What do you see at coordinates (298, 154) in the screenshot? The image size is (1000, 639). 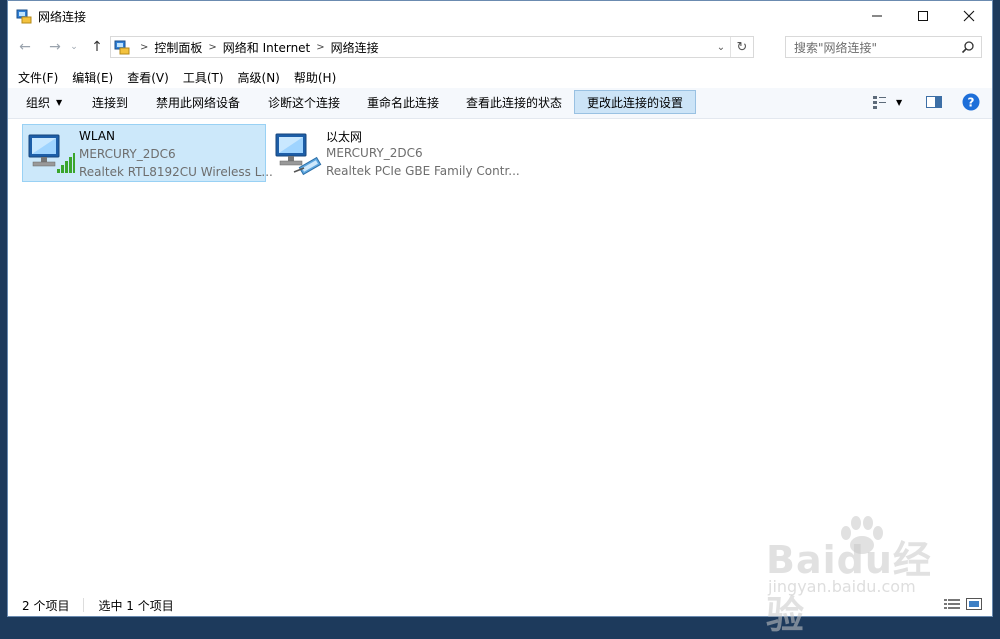 I see `ethernet-adapter-icon` at bounding box center [298, 154].